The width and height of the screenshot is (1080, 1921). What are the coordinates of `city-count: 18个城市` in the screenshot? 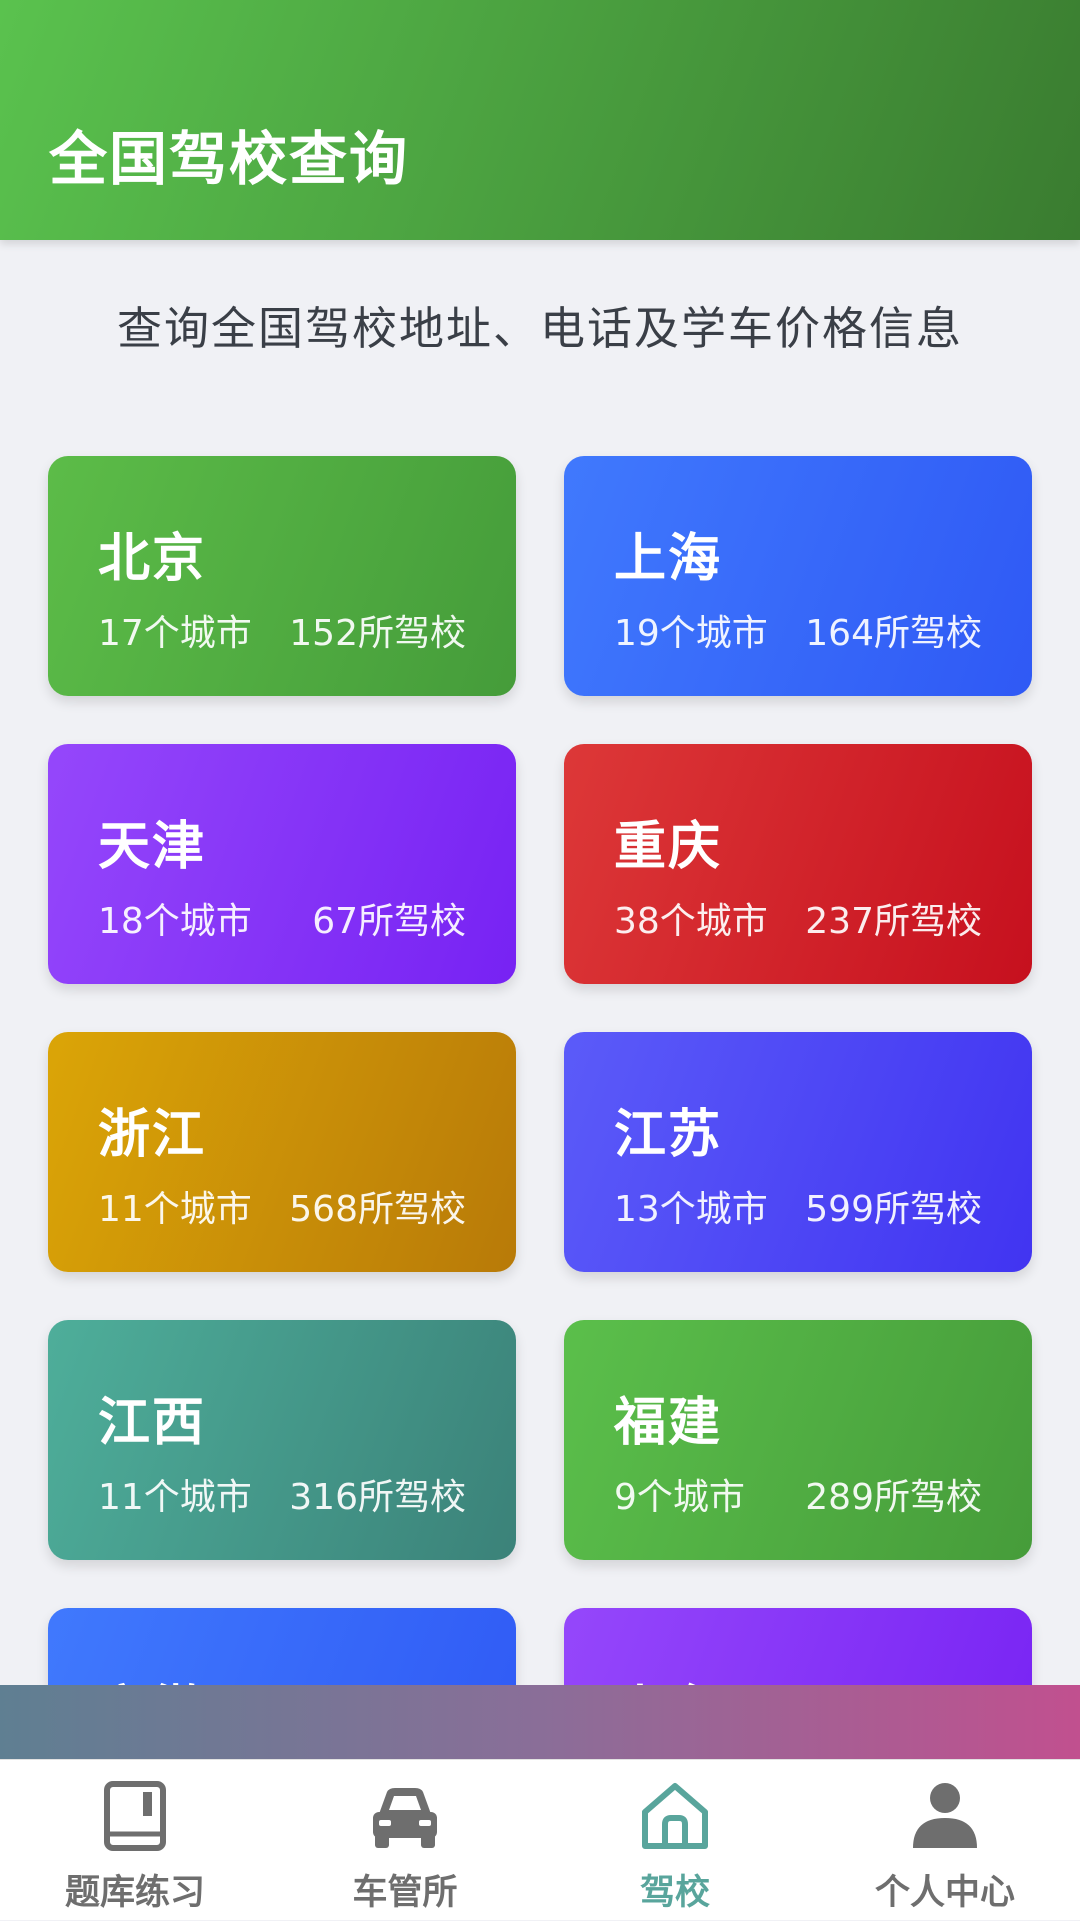 It's located at (175, 921).